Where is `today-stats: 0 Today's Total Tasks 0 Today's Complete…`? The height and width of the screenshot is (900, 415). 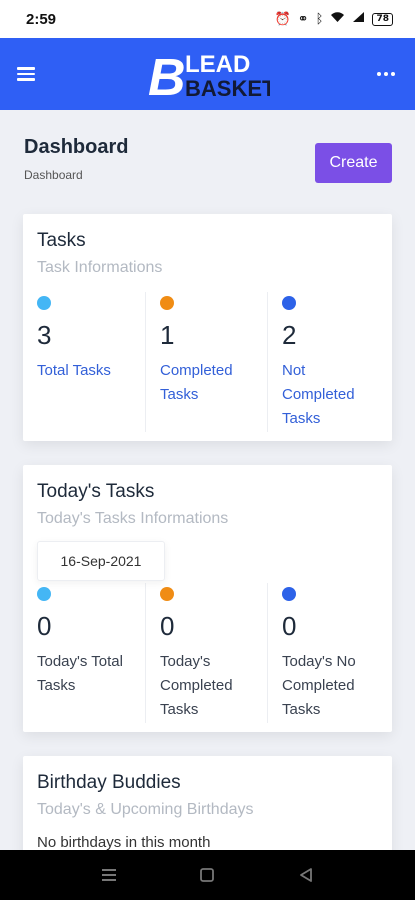 today-stats: 0 Today's Total Tasks 0 Today's Complete… is located at coordinates (207, 653).